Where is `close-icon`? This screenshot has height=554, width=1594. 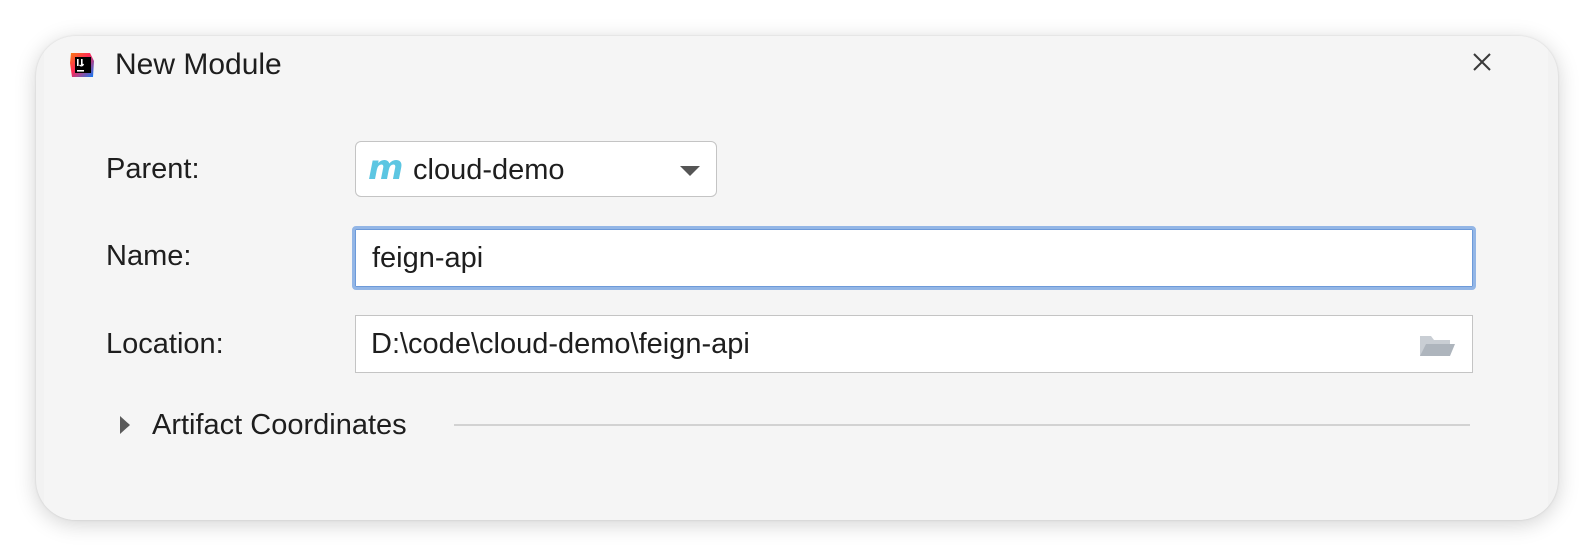
close-icon is located at coordinates (1482, 62).